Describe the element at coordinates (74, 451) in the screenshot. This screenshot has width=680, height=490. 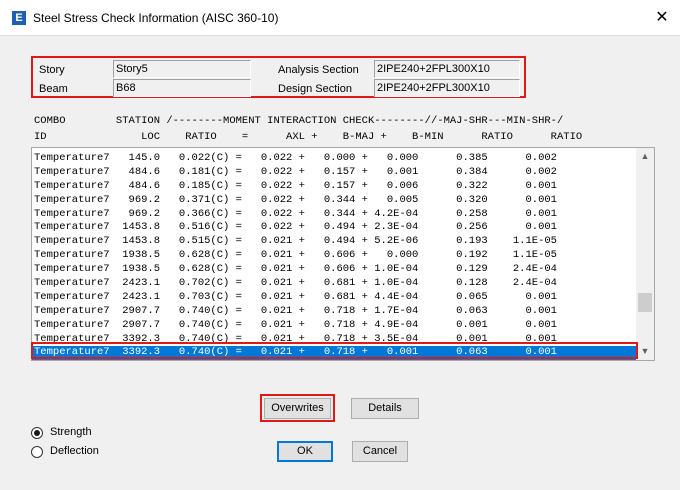
I see `deflection-label: Deflection` at that location.